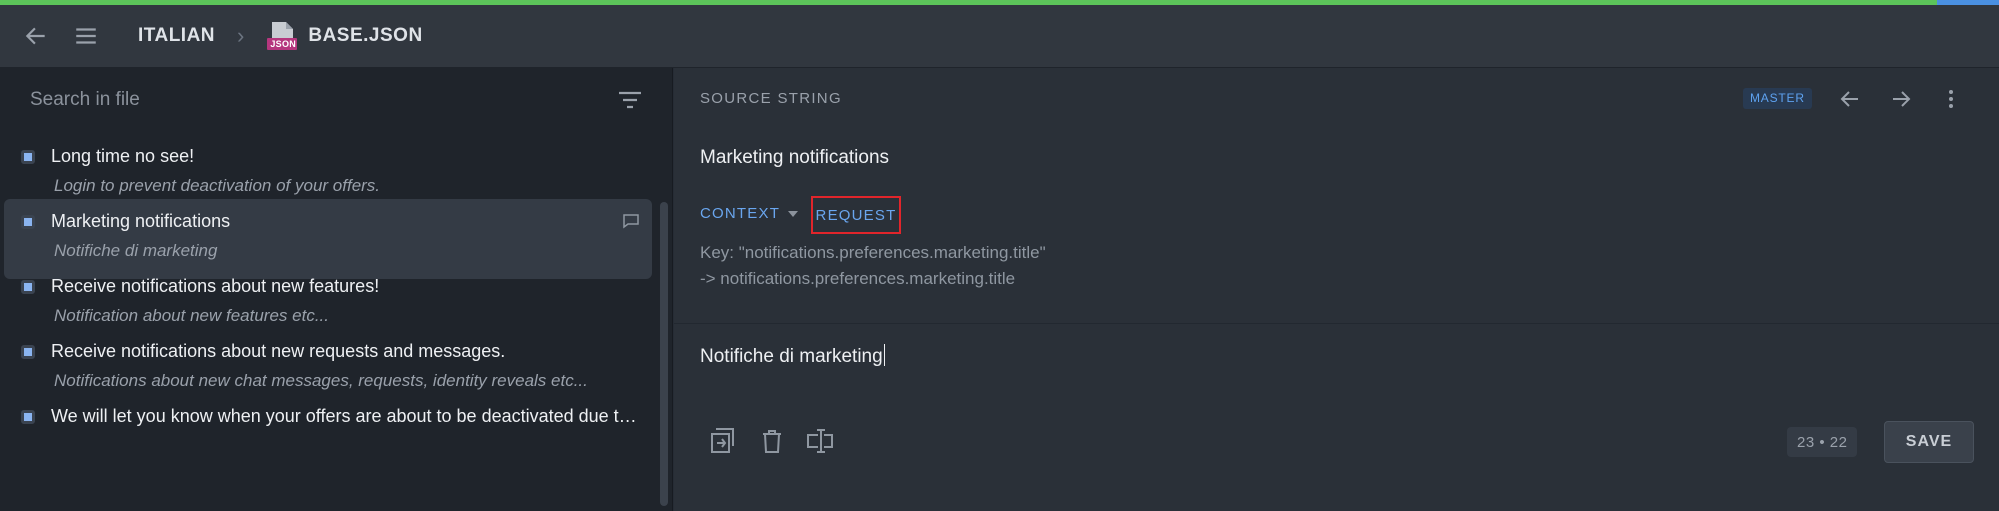  I want to click on section-label: SOURCE STRING, so click(771, 98).